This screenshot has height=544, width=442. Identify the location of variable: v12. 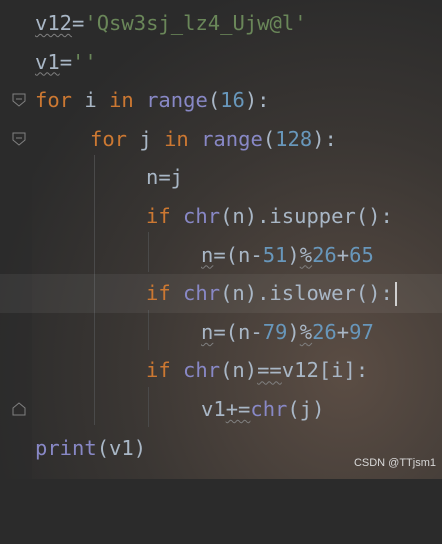
(54, 23).